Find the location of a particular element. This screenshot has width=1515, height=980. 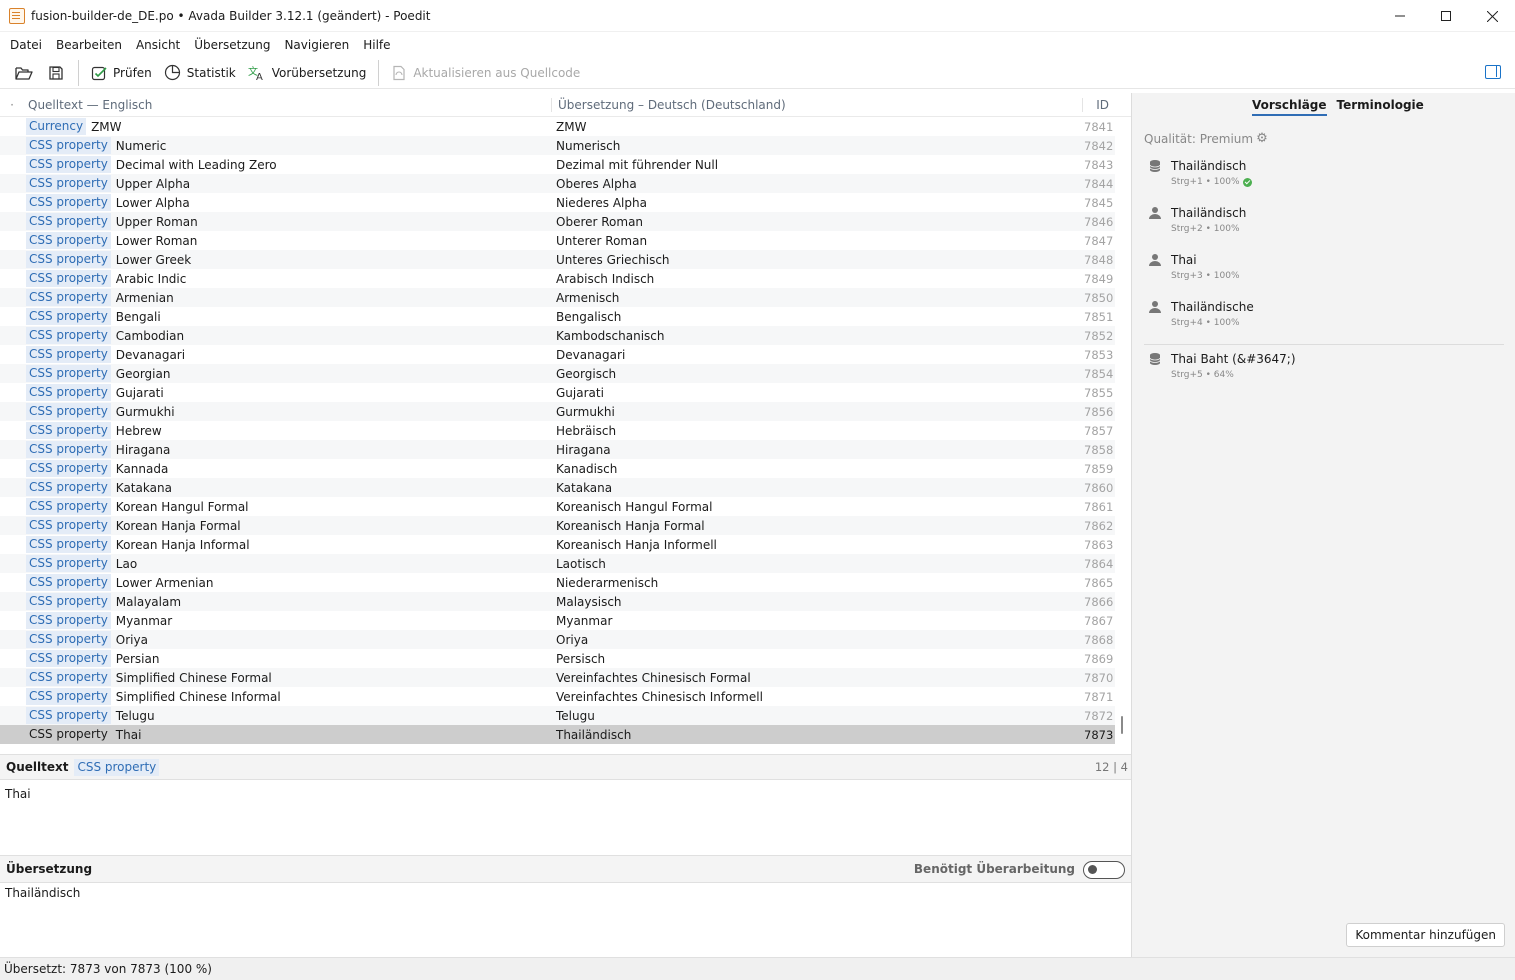

source-string: Hiragana is located at coordinates (143, 449).